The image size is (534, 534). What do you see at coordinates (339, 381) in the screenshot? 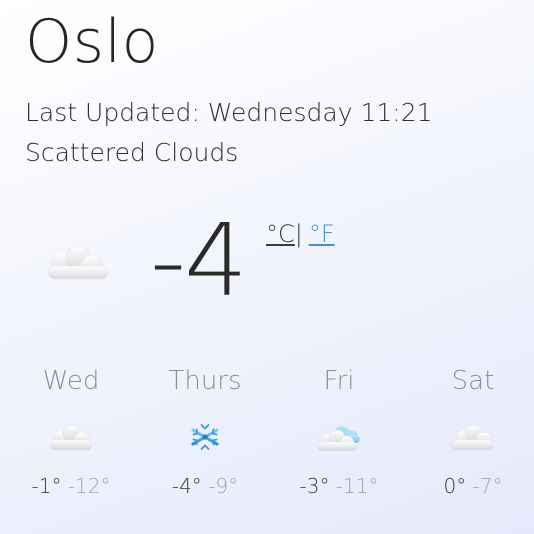
I see `forecast-day-name: Fri` at bounding box center [339, 381].